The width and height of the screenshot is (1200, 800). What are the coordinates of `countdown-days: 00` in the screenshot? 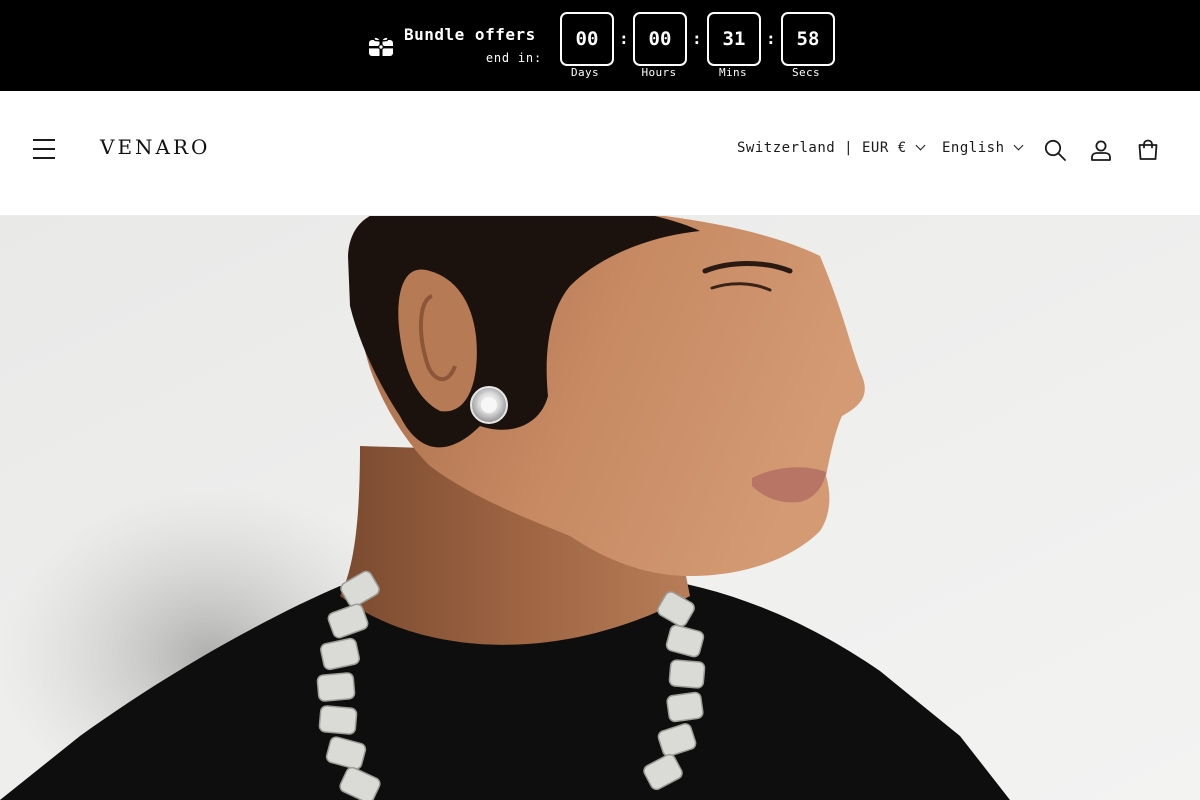 It's located at (587, 39).